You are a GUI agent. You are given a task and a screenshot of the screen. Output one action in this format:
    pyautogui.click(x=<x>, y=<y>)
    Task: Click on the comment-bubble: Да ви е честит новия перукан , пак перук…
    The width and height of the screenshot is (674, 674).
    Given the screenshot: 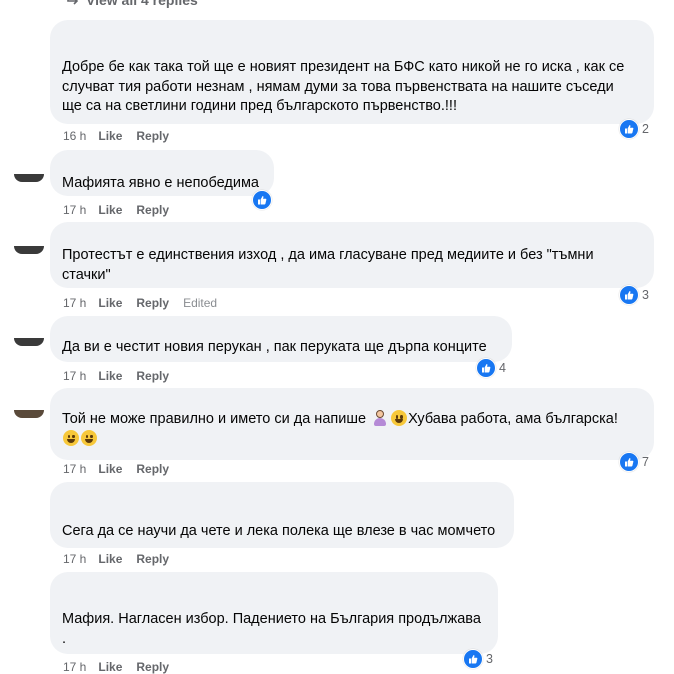 What is the action you would take?
    pyautogui.click(x=281, y=339)
    